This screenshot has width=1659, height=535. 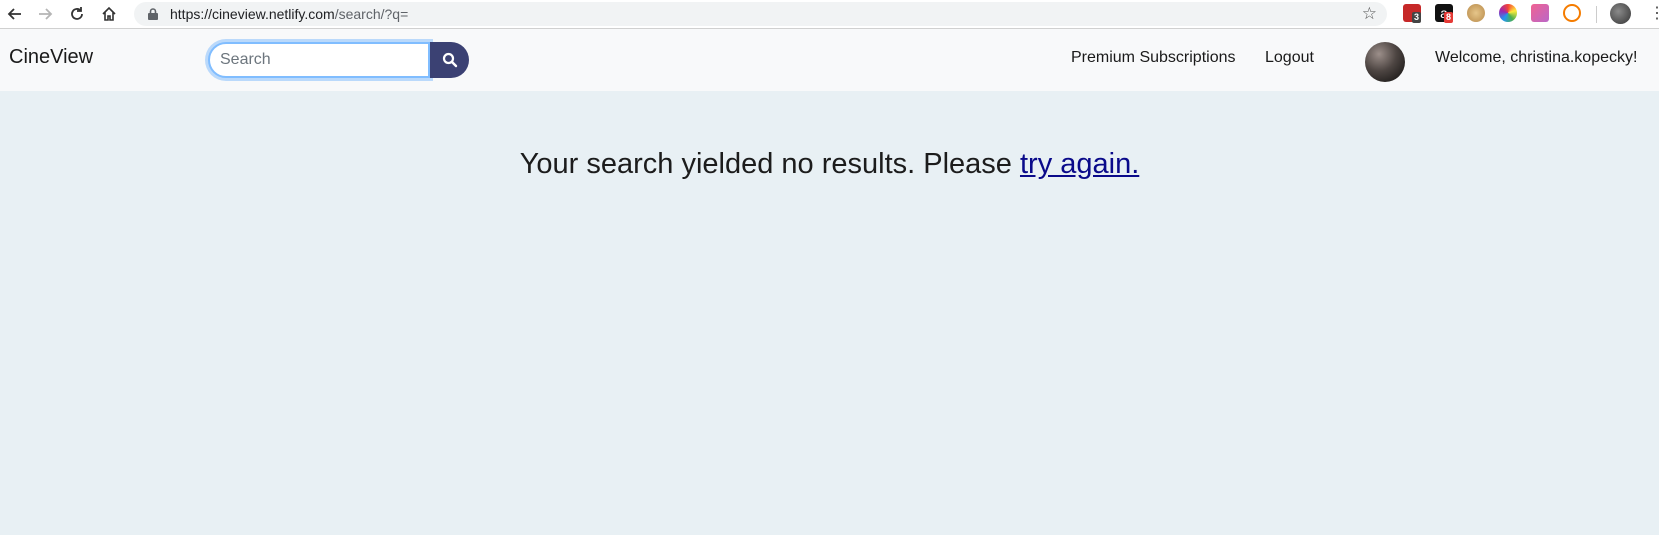 I want to click on extension-badge: 8, so click(x=1449, y=17).